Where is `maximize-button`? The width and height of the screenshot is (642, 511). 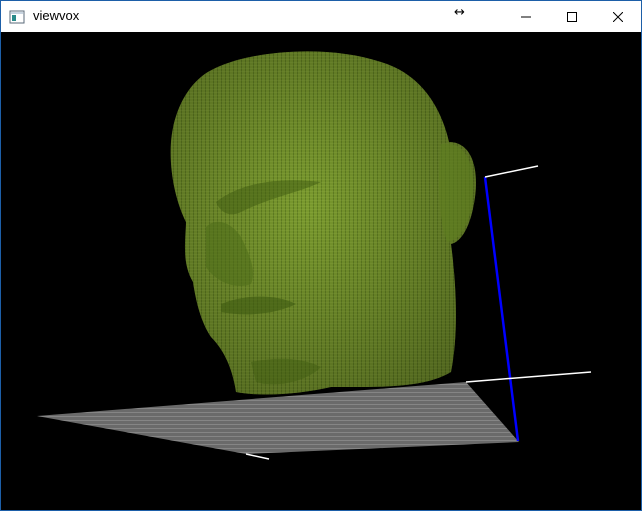
maximize-button is located at coordinates (572, 16).